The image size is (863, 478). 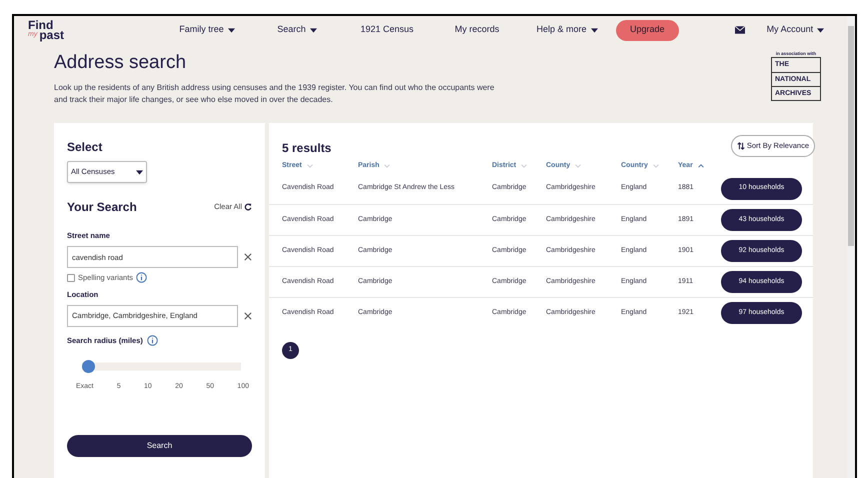 What do you see at coordinates (85, 147) in the screenshot?
I see `section-heading: Select` at bounding box center [85, 147].